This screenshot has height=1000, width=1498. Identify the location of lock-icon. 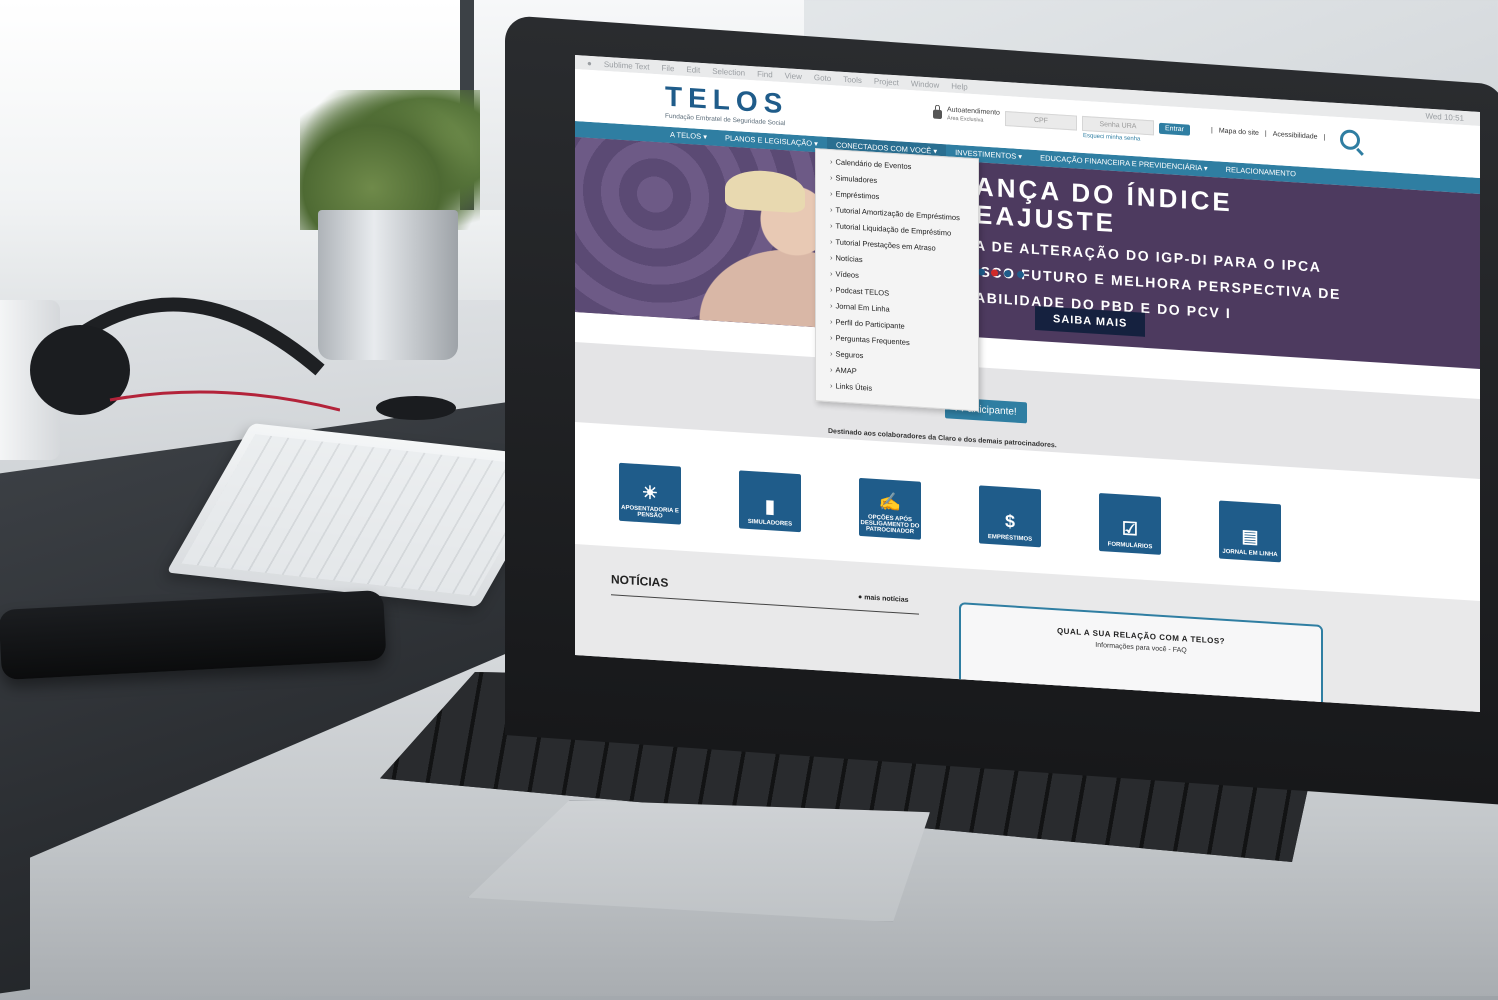
(937, 114).